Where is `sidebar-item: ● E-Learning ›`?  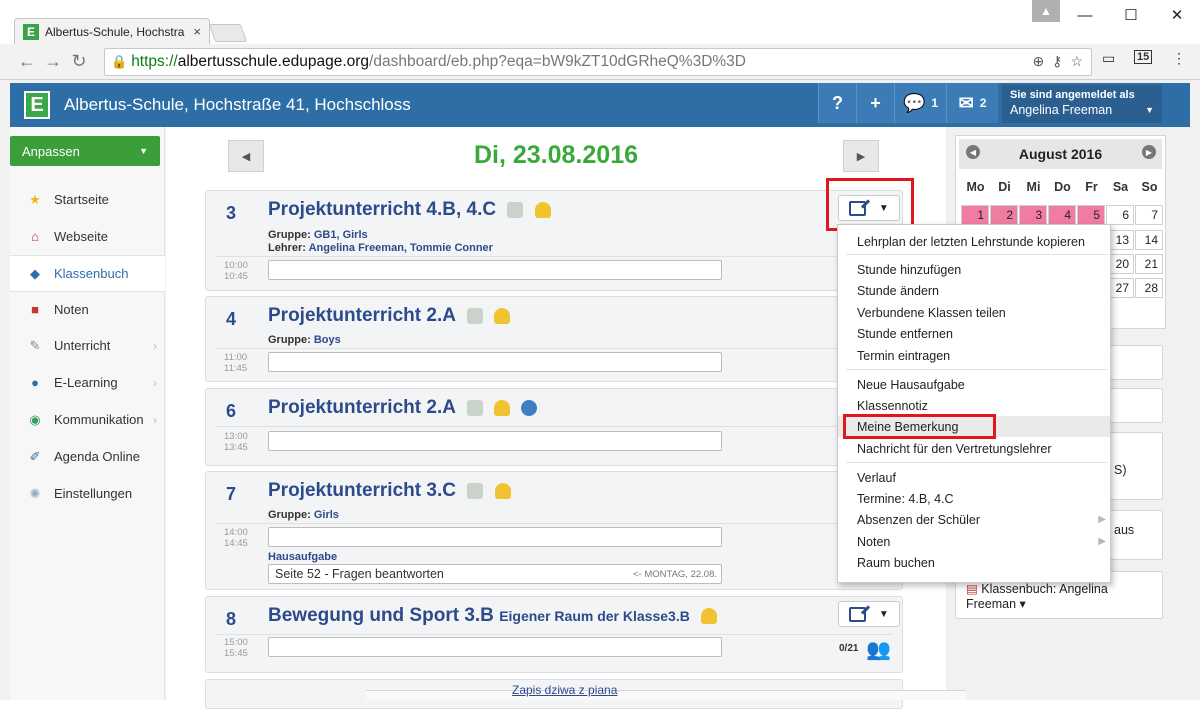 sidebar-item: ● E-Learning › is located at coordinates (87, 382).